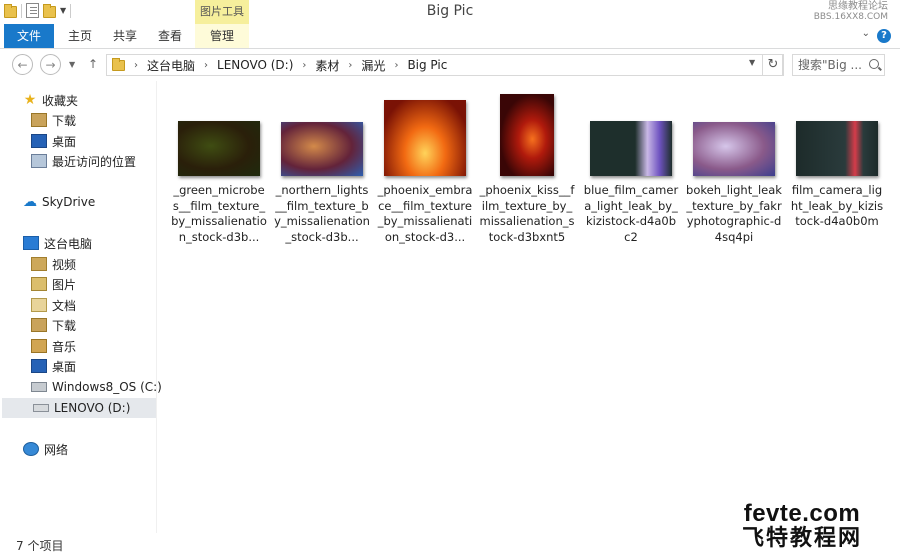  Describe the element at coordinates (64, 346) in the screenshot. I see `sidebar-item-label: 音乐` at that location.